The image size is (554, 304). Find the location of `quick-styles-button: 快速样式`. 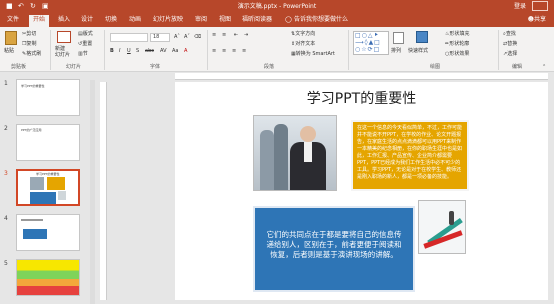

quick-styles-button: 快速样式 is located at coordinates (418, 51).